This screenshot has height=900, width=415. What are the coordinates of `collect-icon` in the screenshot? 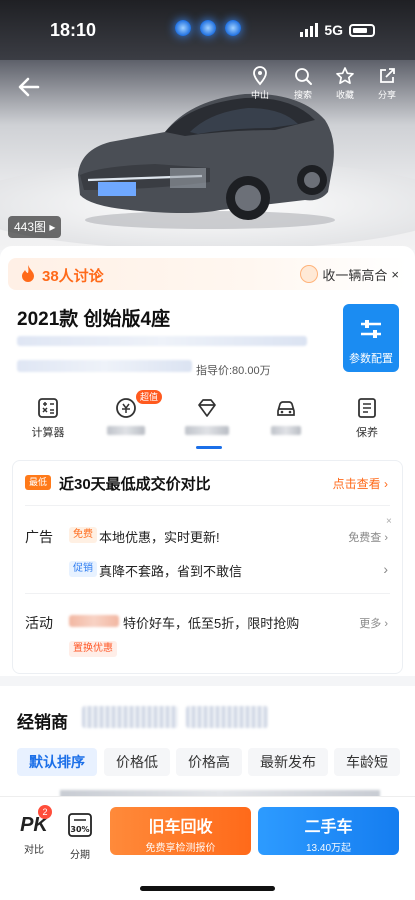 It's located at (309, 274).